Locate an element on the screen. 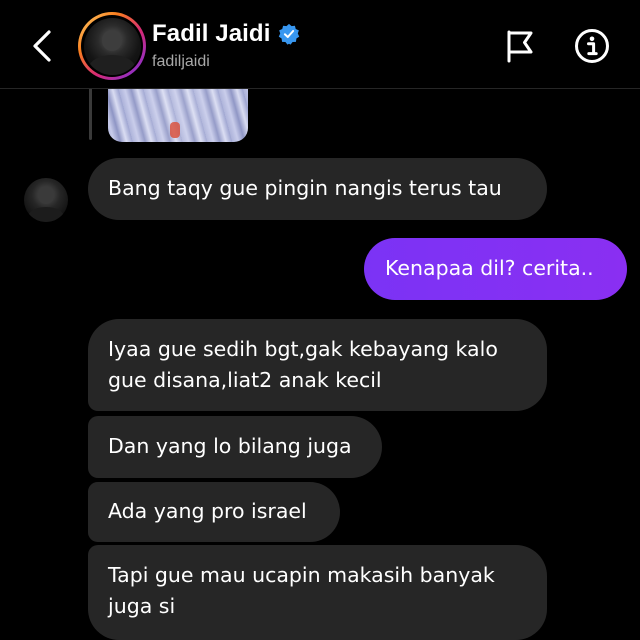  profile-name-row: Fadil Jaidi is located at coordinates (226, 34).